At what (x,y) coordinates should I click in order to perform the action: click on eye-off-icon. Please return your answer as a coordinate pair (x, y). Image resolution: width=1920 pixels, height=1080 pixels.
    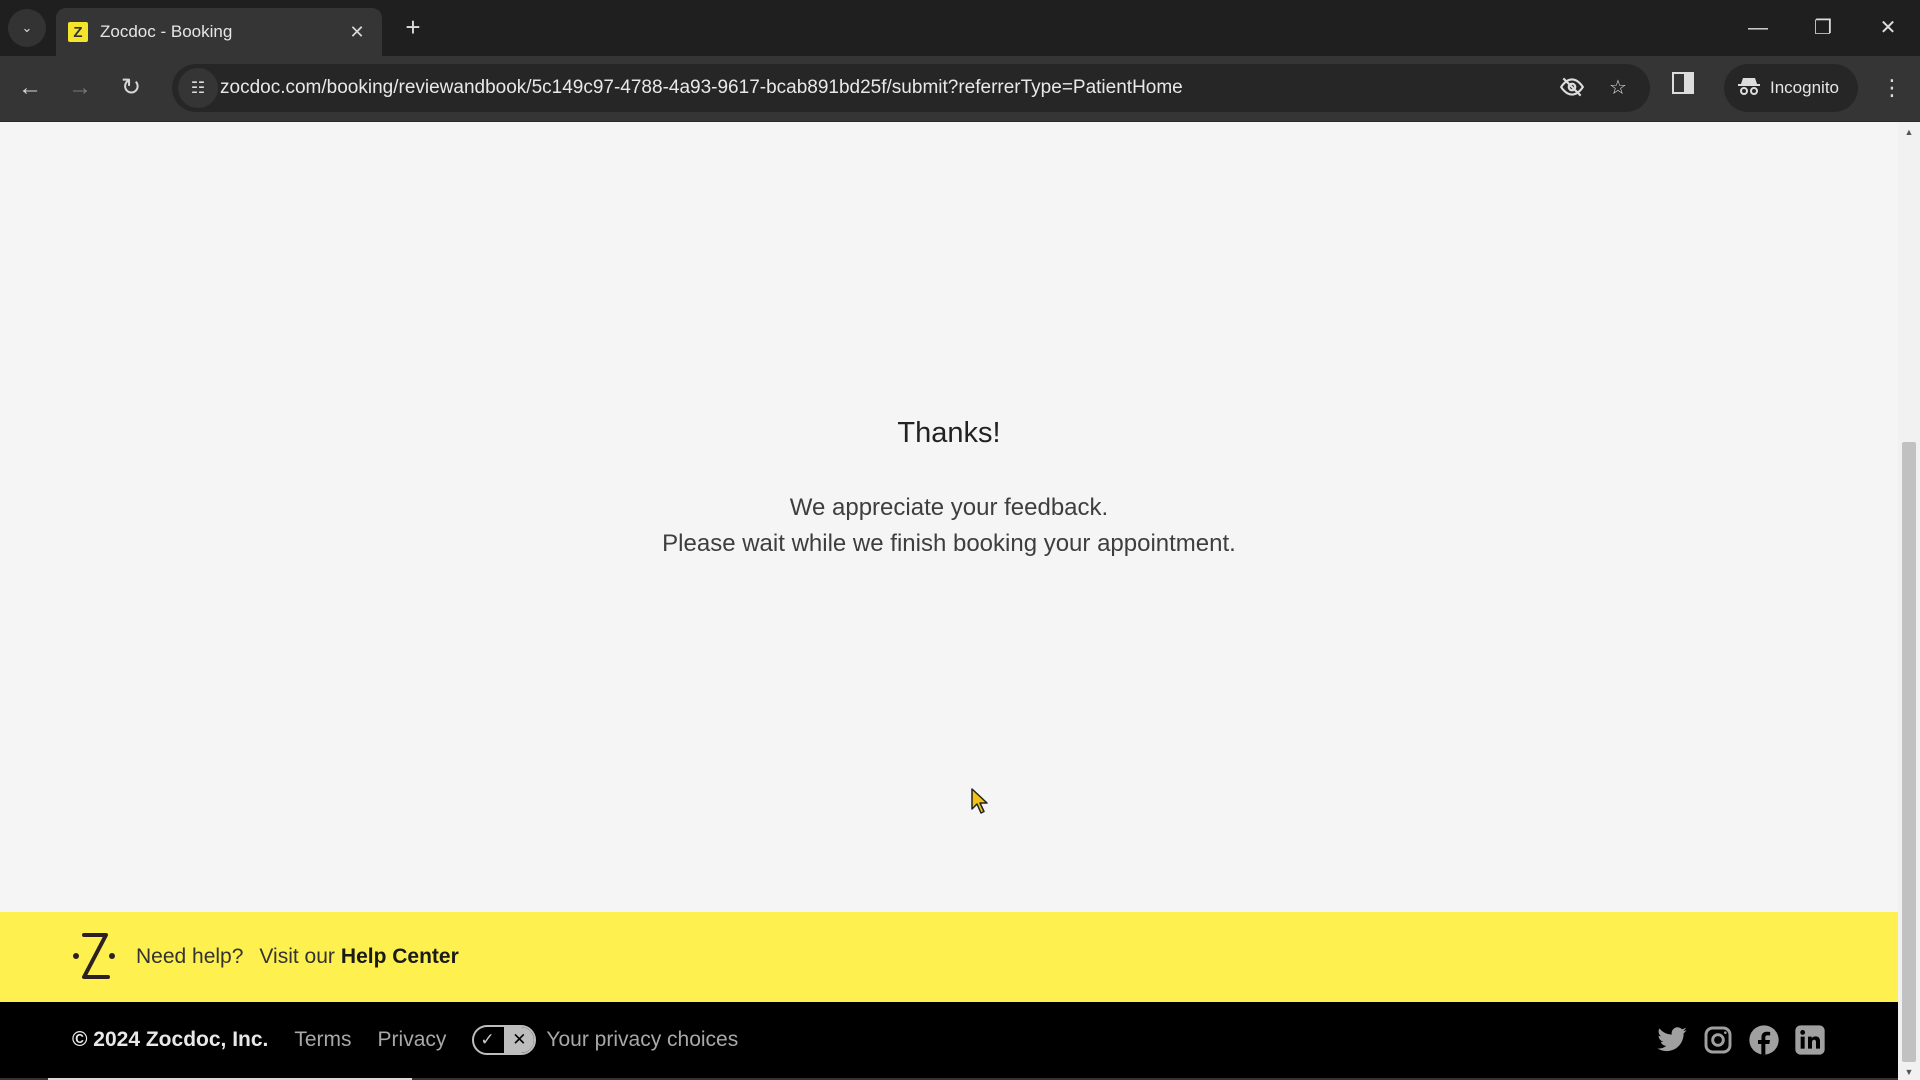
    Looking at the image, I should click on (1572, 88).